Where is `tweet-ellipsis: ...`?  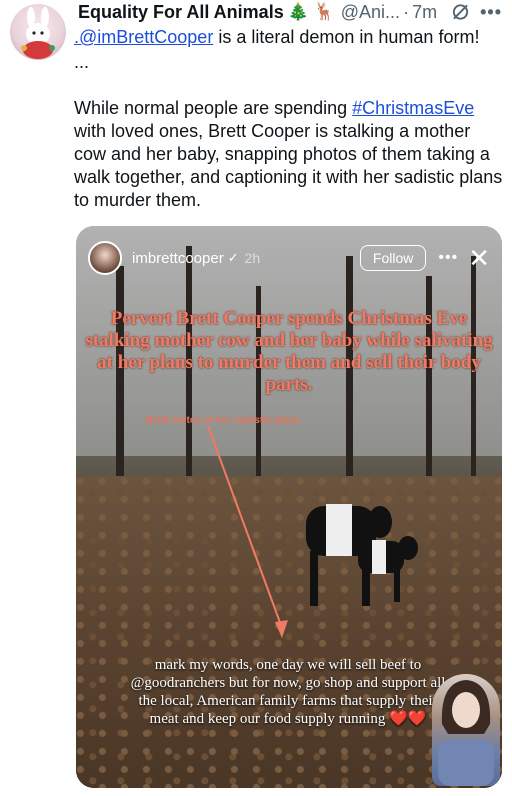
tweet-ellipsis: ... is located at coordinates (82, 62).